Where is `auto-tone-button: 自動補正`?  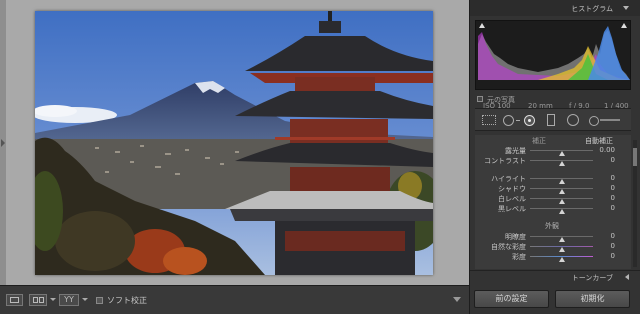 auto-tone-button: 自動補正 is located at coordinates (599, 141).